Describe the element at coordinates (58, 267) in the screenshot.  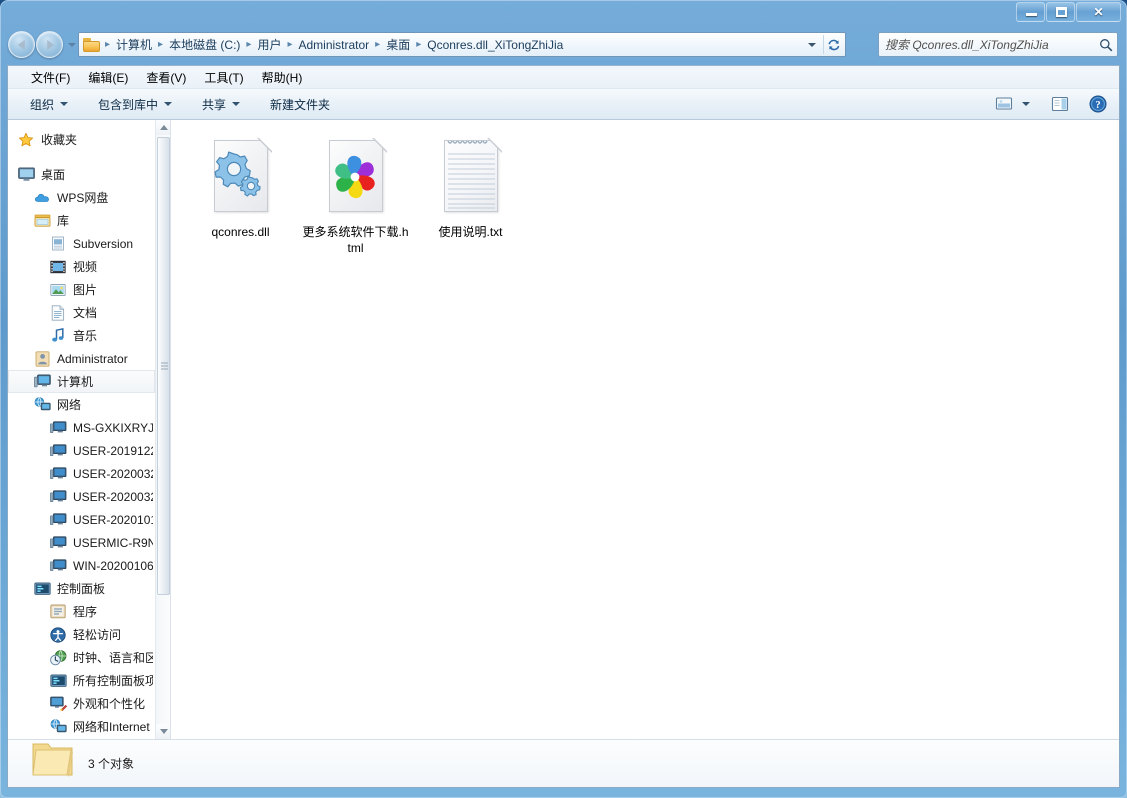
I see `video-icon` at that location.